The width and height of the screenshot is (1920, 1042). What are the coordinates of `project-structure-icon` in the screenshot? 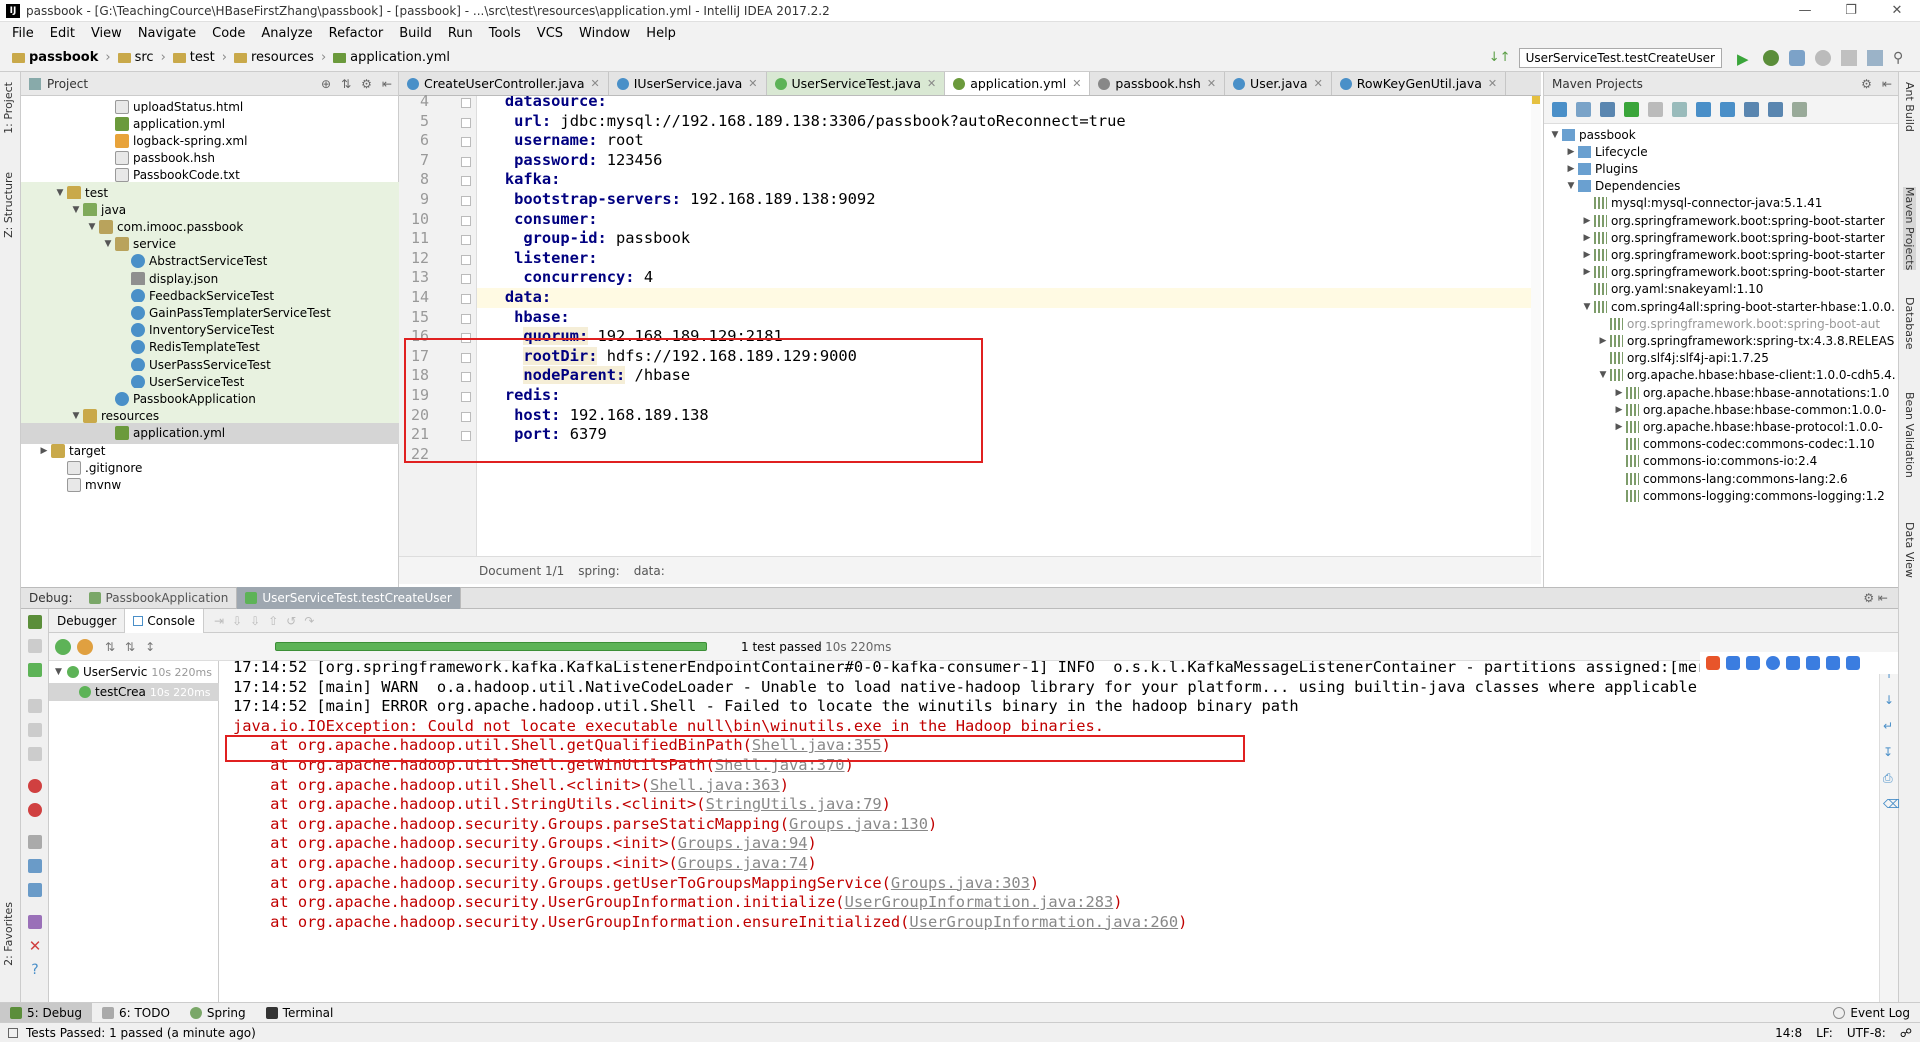 It's located at (1875, 57).